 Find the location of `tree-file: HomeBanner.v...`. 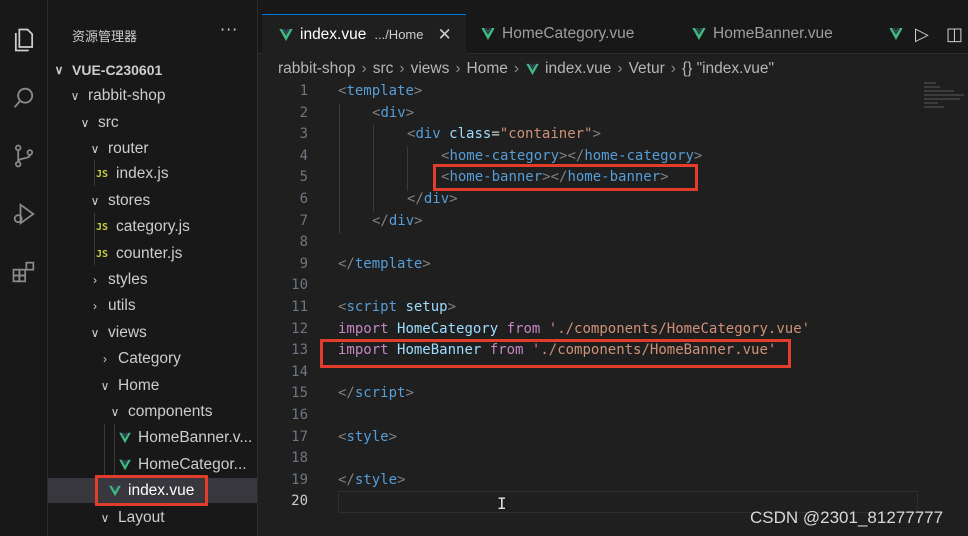

tree-file: HomeBanner.v... is located at coordinates (152, 438).